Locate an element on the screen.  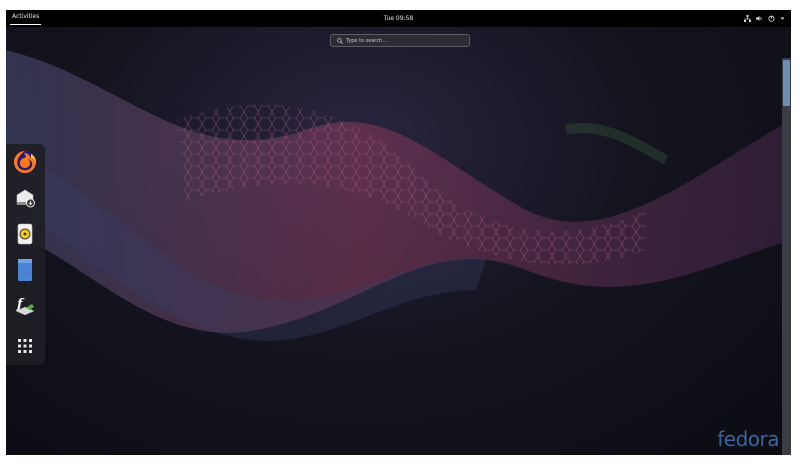
software-store-icon is located at coordinates (25, 198).